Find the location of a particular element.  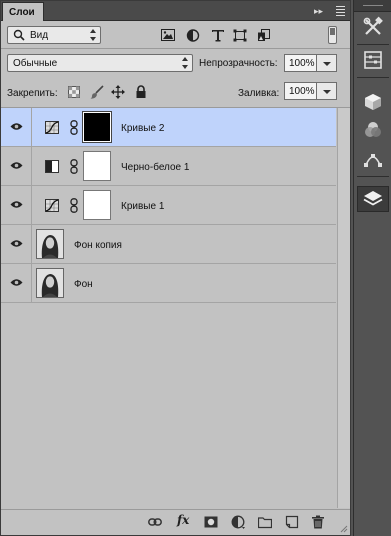

channels-icon is located at coordinates (373, 130).